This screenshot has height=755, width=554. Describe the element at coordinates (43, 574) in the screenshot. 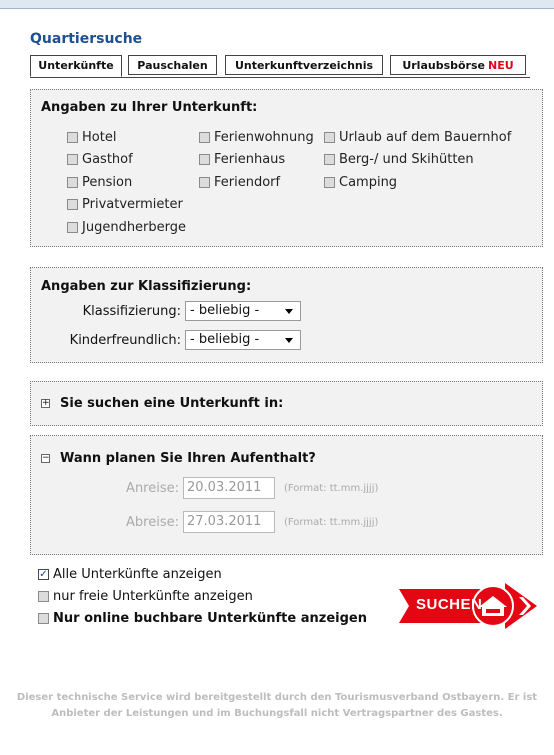

I see `checkbox-checked-icon: ✓` at that location.